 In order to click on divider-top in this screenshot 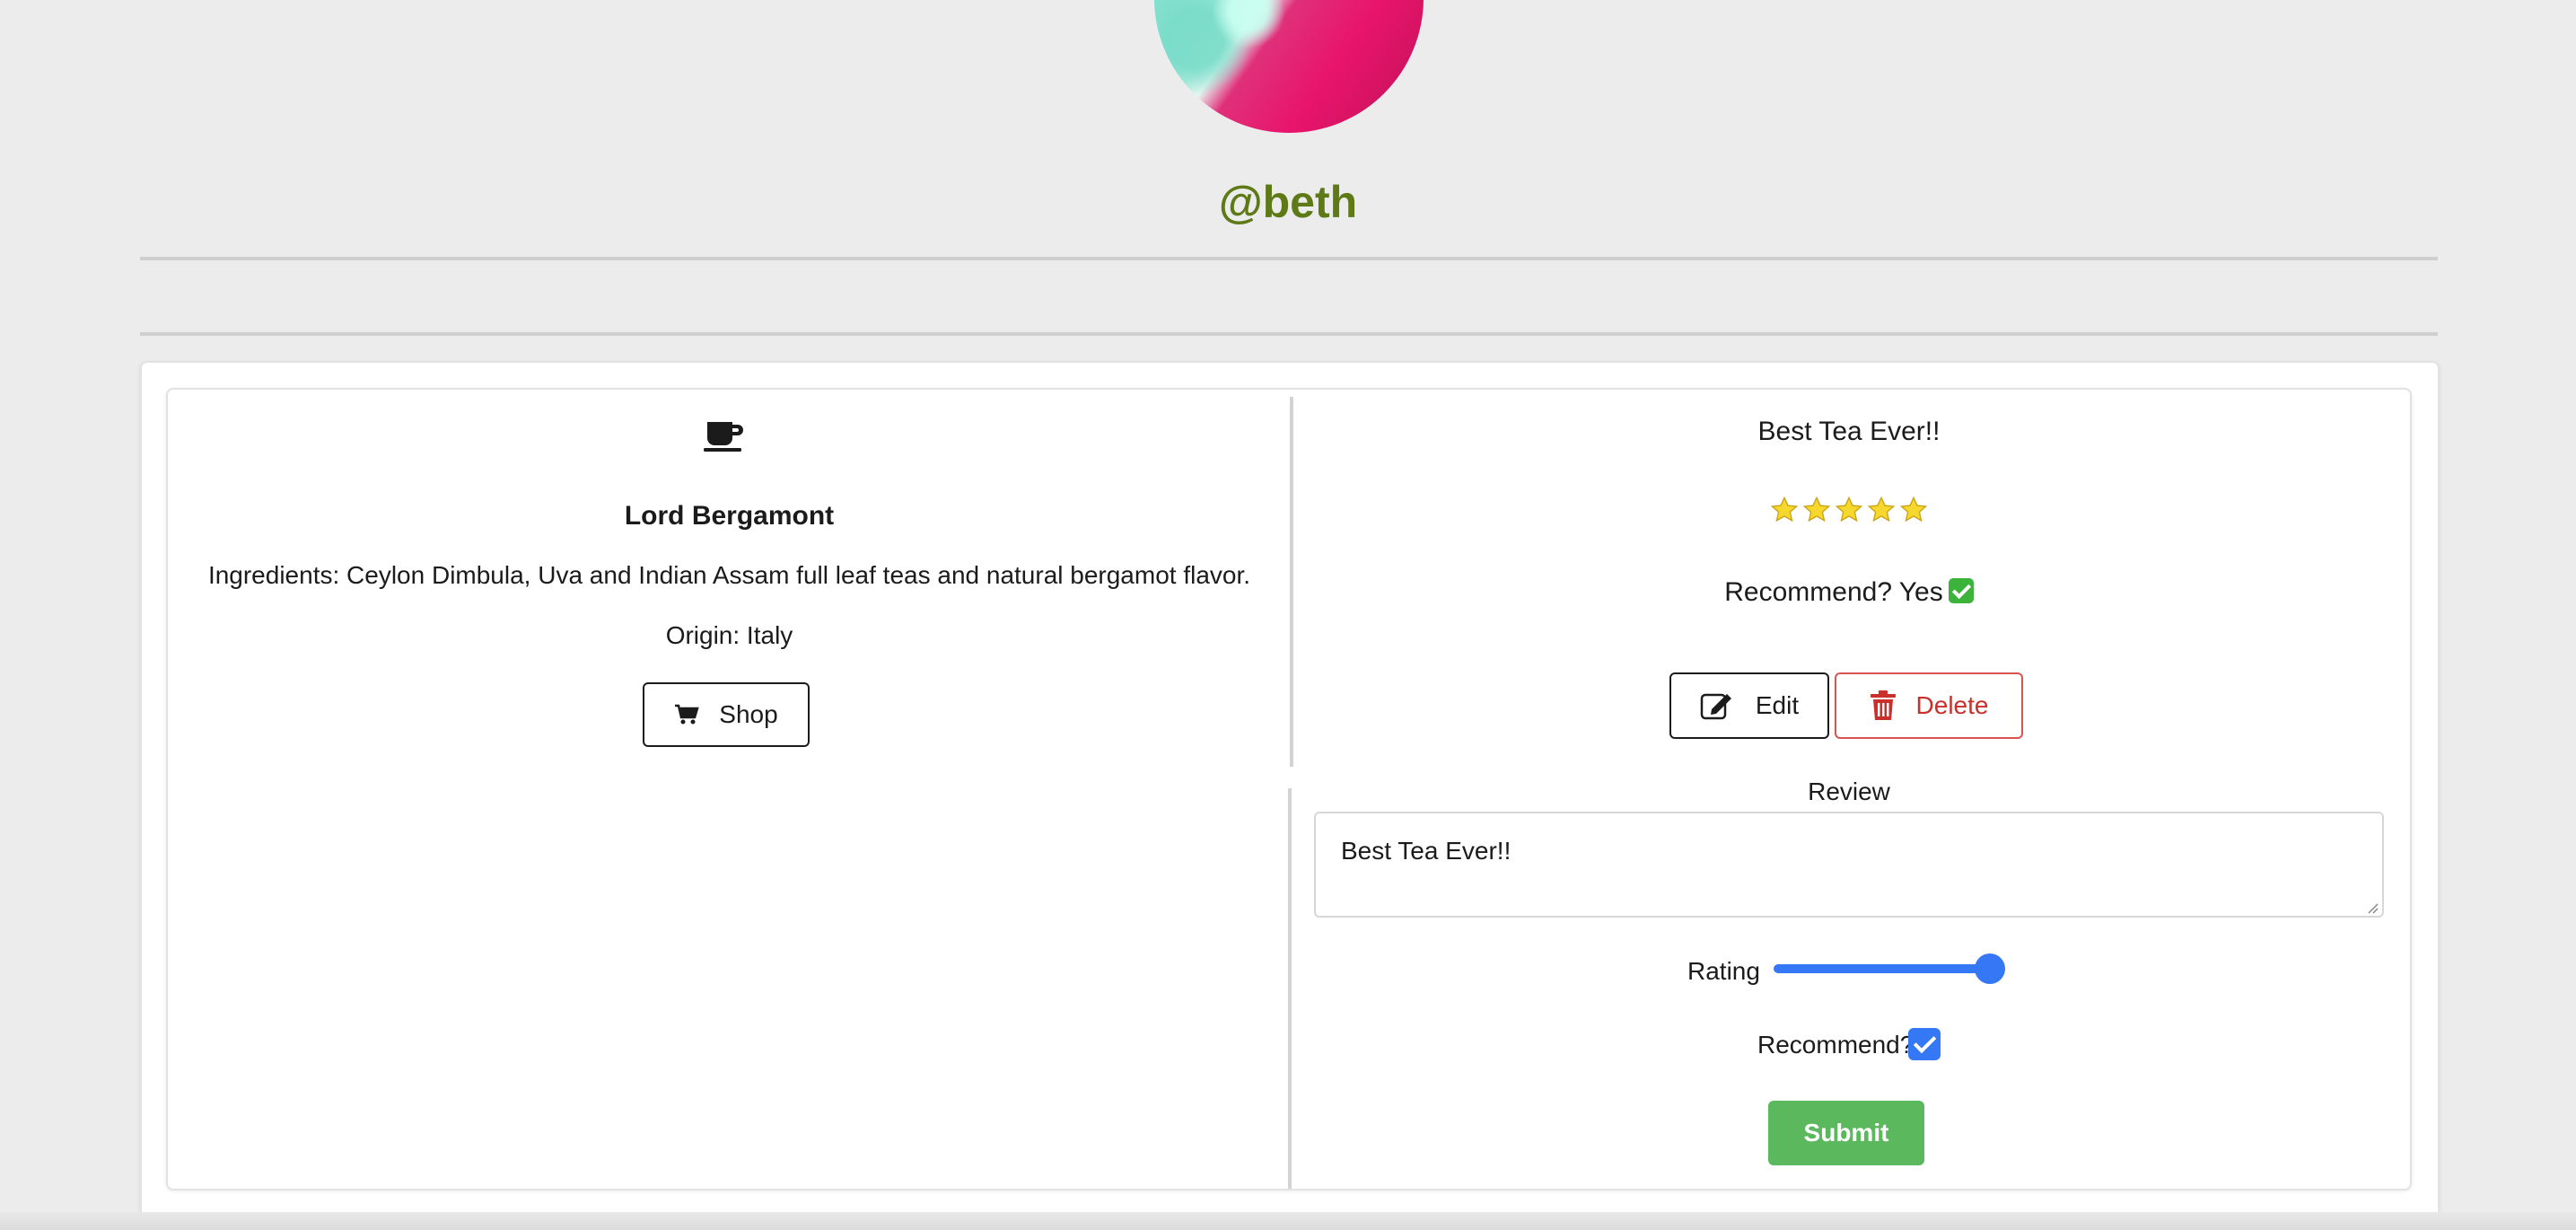, I will do `click(1289, 258)`.